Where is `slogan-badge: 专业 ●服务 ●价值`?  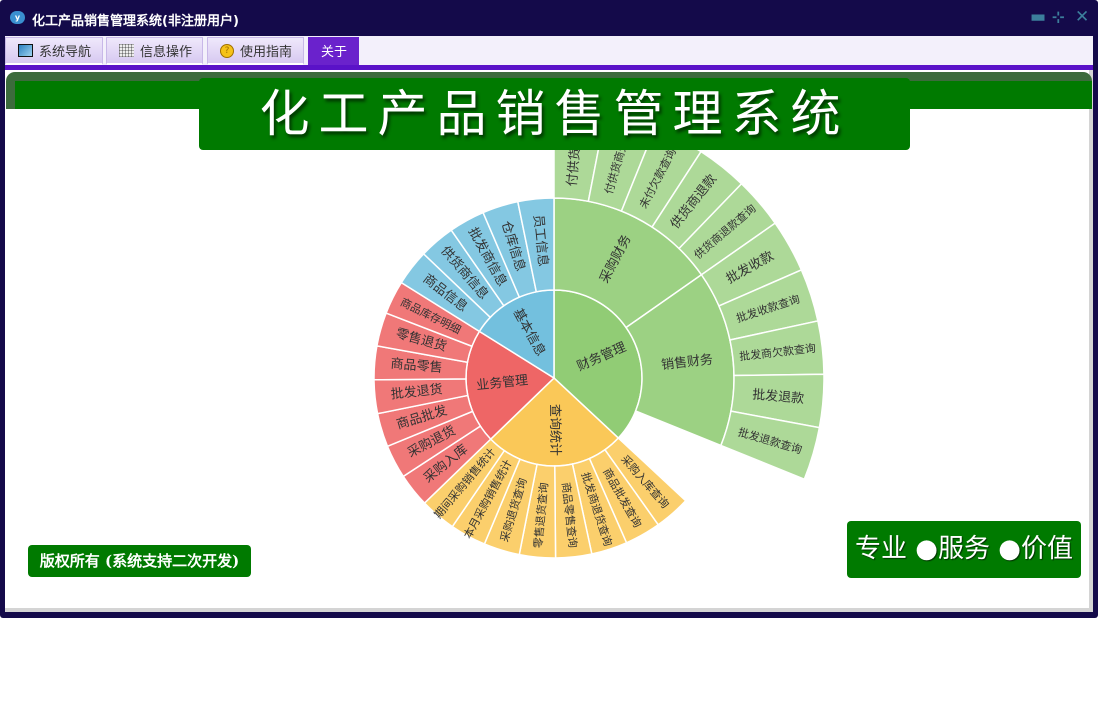
slogan-badge: 专业 ●服务 ●价值 is located at coordinates (964, 549).